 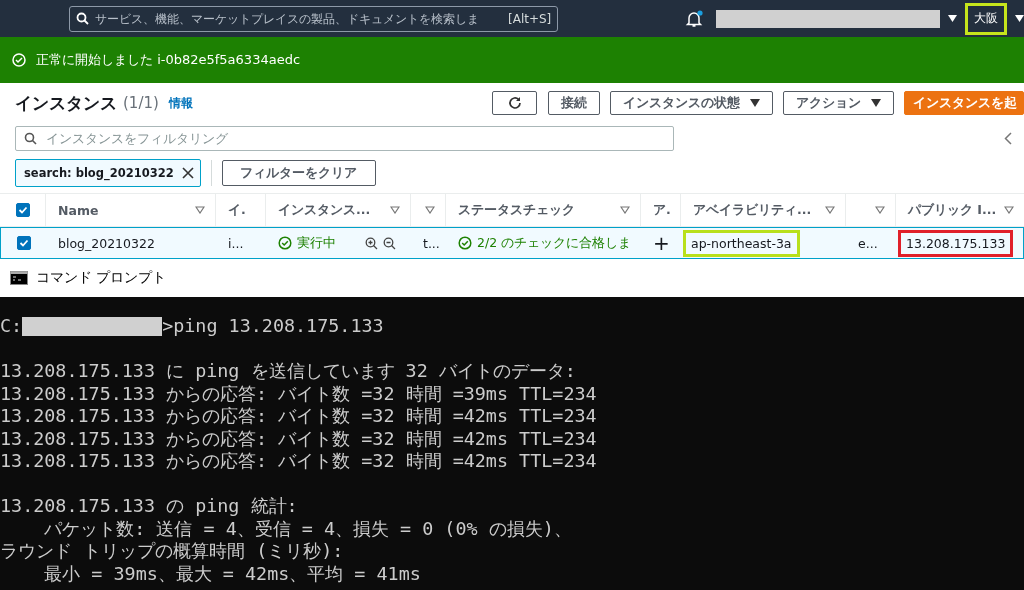 What do you see at coordinates (273, 326) in the screenshot?
I see `command-text: >ping 13.208.175.133` at bounding box center [273, 326].